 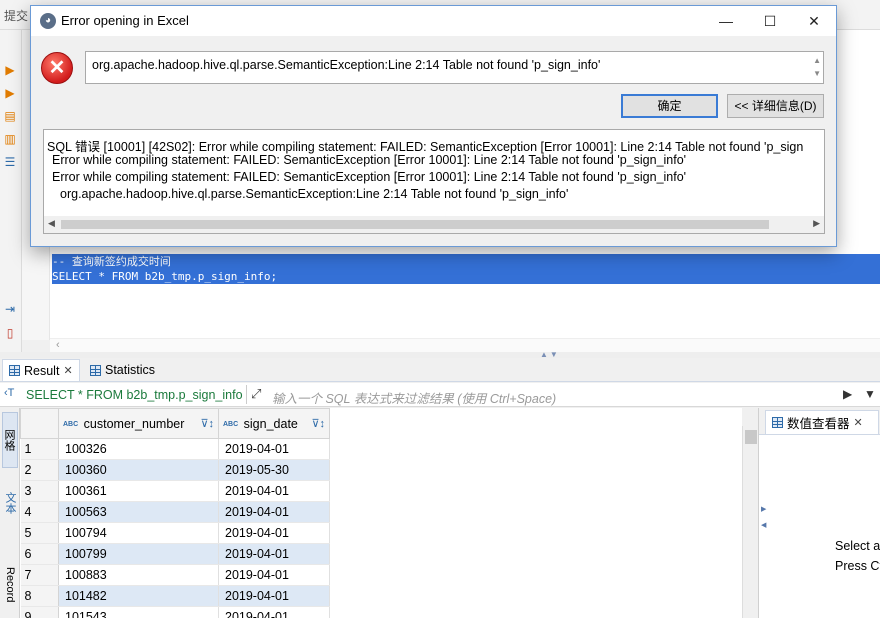 What do you see at coordinates (10, 116) in the screenshot?
I see `run-script-icon: ▤` at bounding box center [10, 116].